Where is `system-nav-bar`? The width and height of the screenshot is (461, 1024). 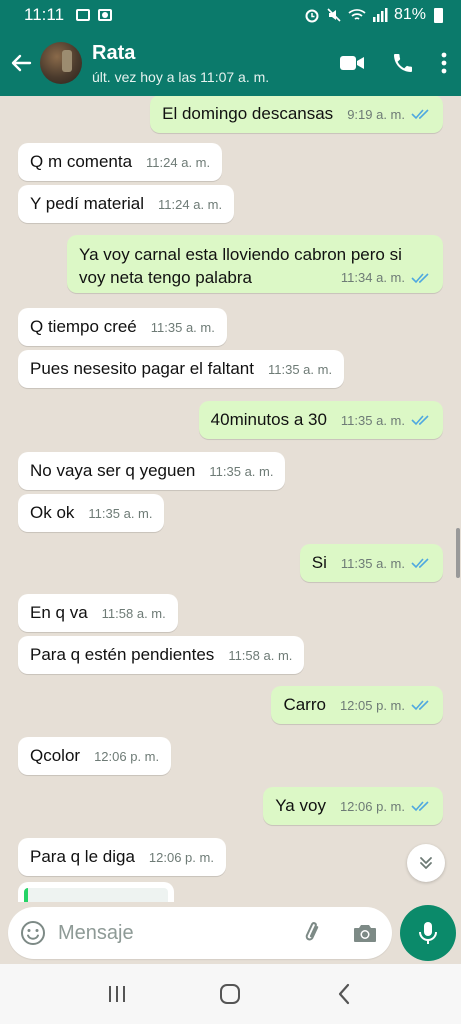 system-nav-bar is located at coordinates (230, 994).